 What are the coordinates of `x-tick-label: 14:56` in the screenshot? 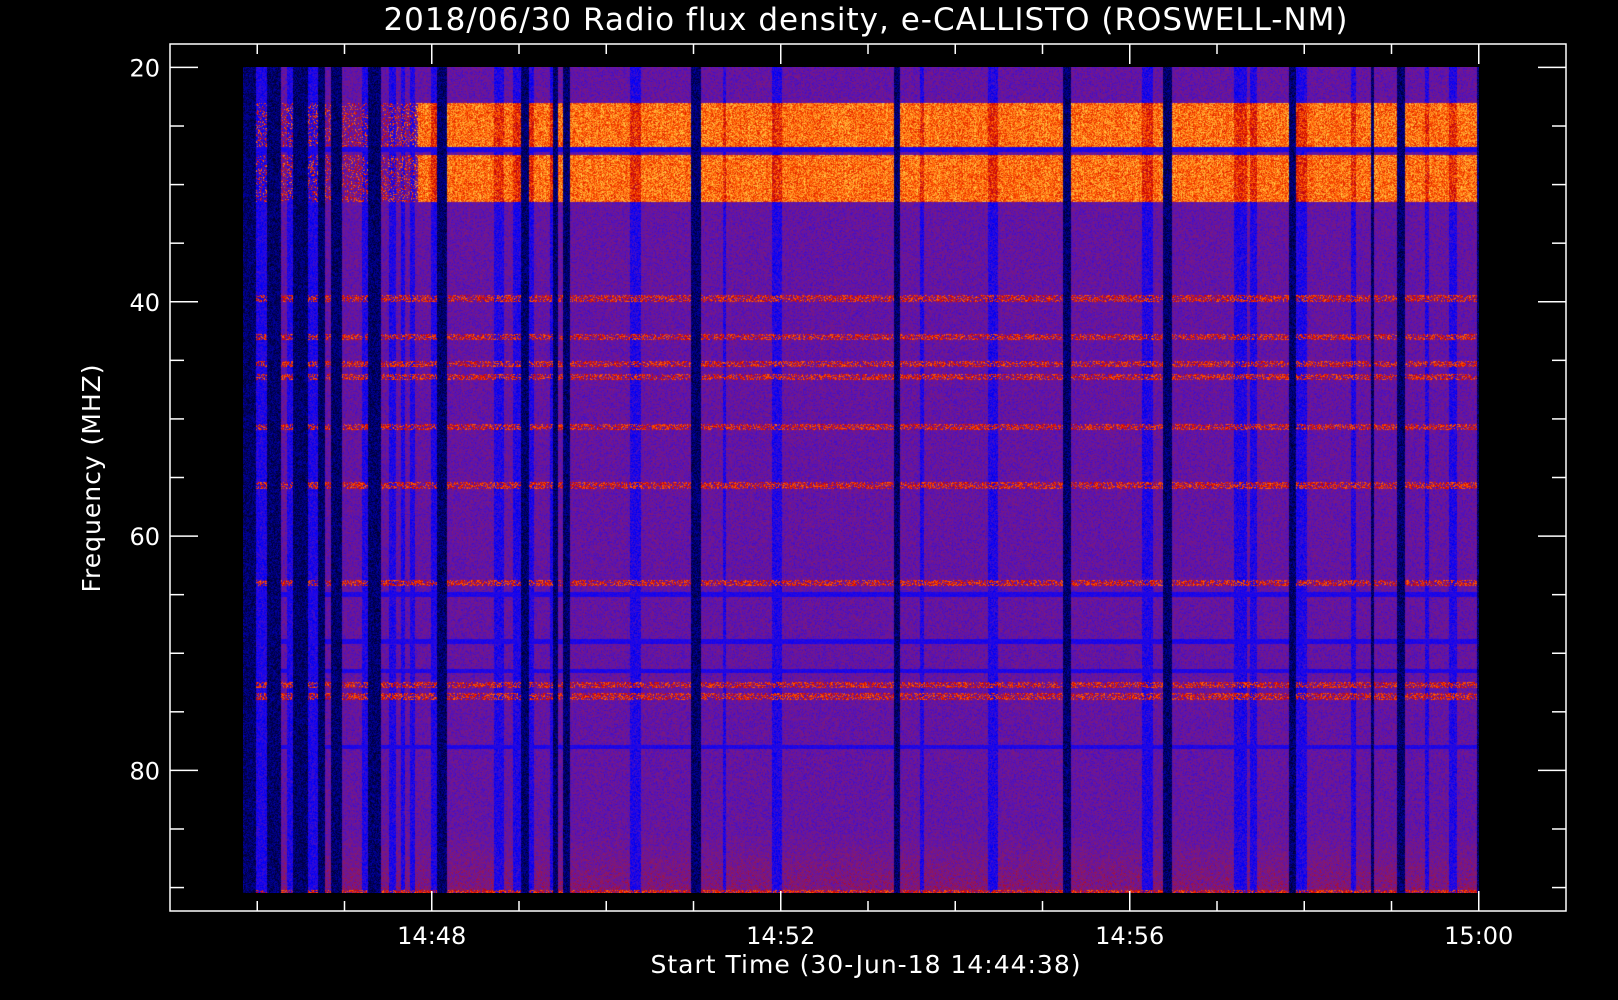 It's located at (1129, 936).